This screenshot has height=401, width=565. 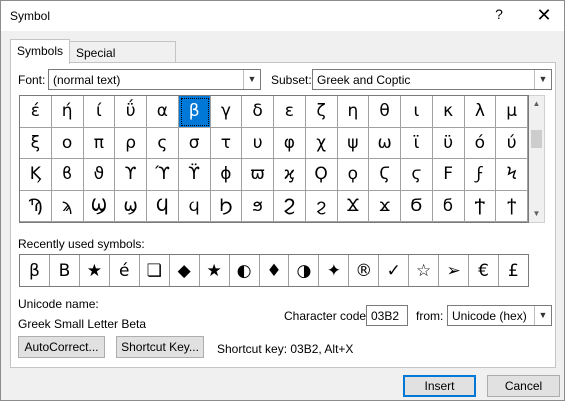 I want to click on symbol-cell: ϐ, so click(x=67, y=175).